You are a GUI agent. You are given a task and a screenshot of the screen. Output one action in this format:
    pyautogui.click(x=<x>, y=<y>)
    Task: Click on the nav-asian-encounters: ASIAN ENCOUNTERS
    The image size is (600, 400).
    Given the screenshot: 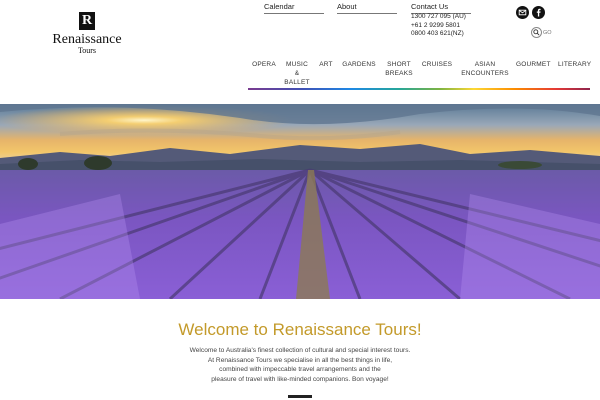 What is the action you would take?
    pyautogui.click(x=485, y=69)
    